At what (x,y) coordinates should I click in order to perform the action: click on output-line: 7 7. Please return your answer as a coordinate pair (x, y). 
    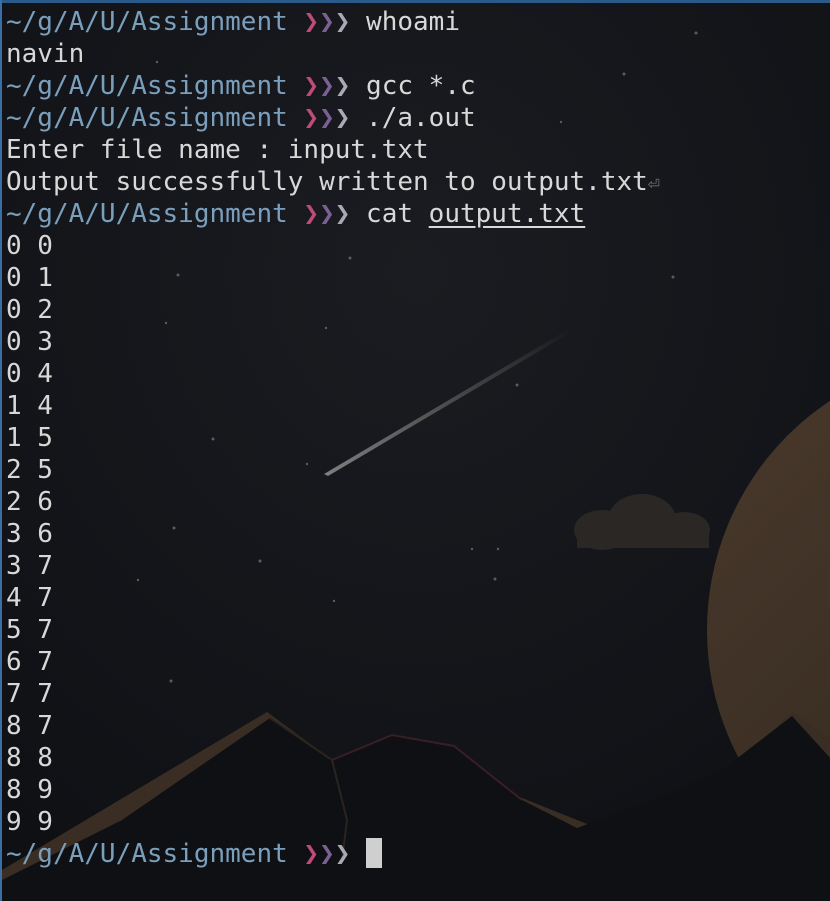
    Looking at the image, I should click on (418, 694).